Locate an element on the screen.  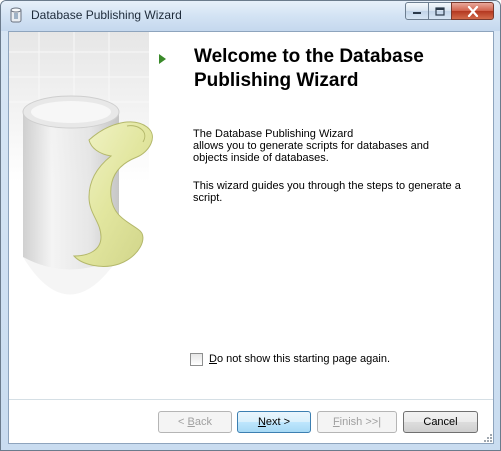
page-title-line1: Welcome to the Database is located at coordinates (309, 56).